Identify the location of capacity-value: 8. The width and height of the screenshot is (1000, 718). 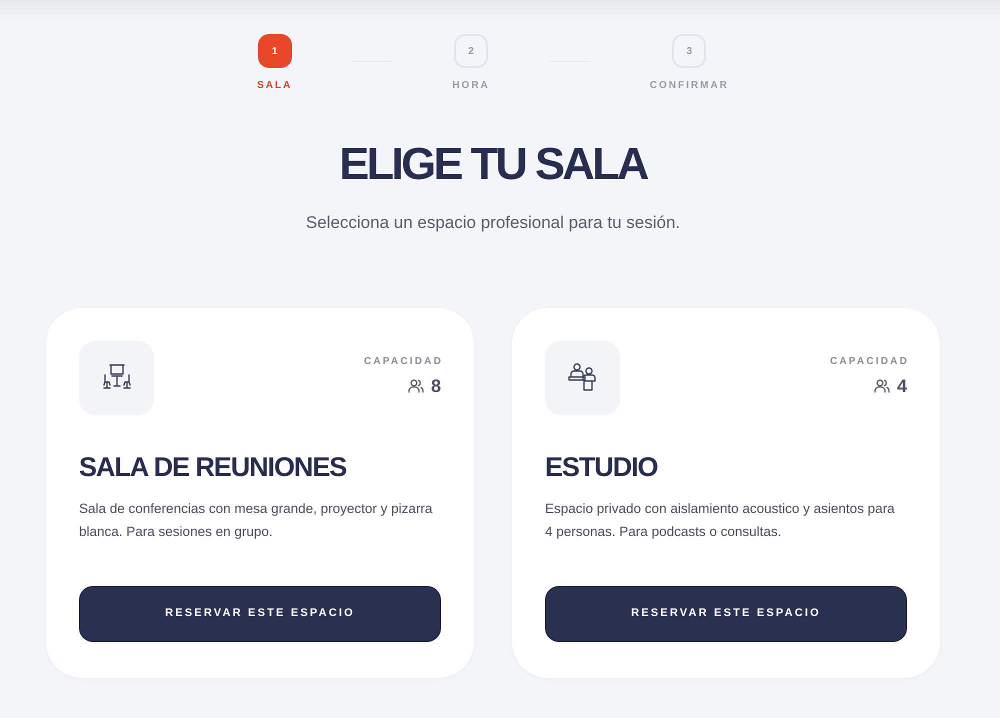
(435, 385).